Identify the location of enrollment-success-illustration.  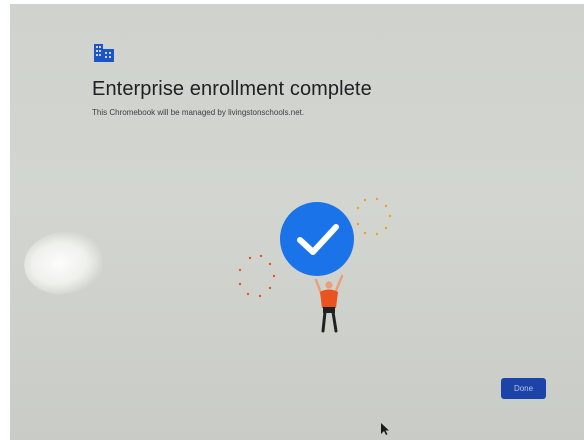
(315, 265).